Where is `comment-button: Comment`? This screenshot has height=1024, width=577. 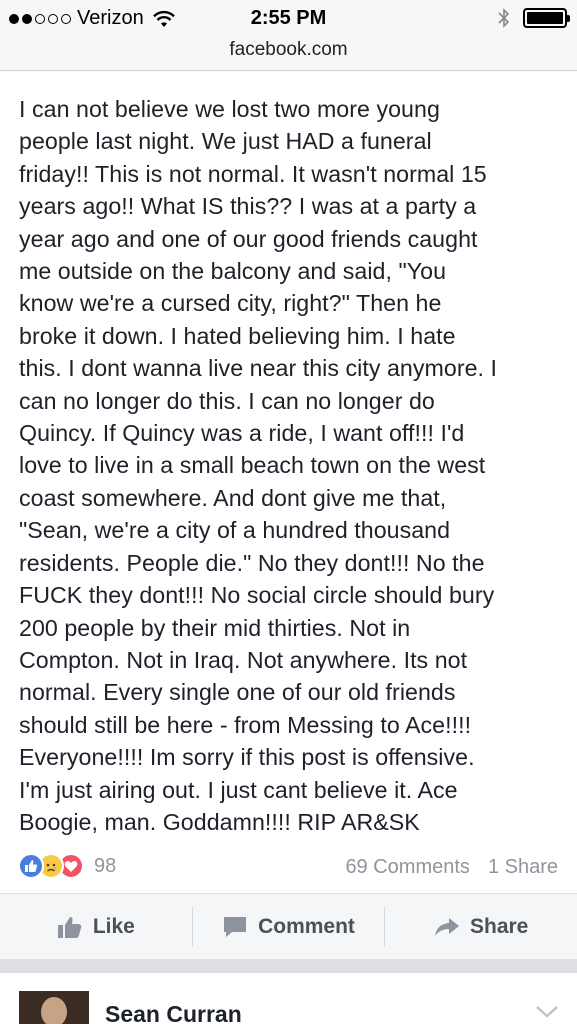
comment-button: Comment is located at coordinates (289, 926).